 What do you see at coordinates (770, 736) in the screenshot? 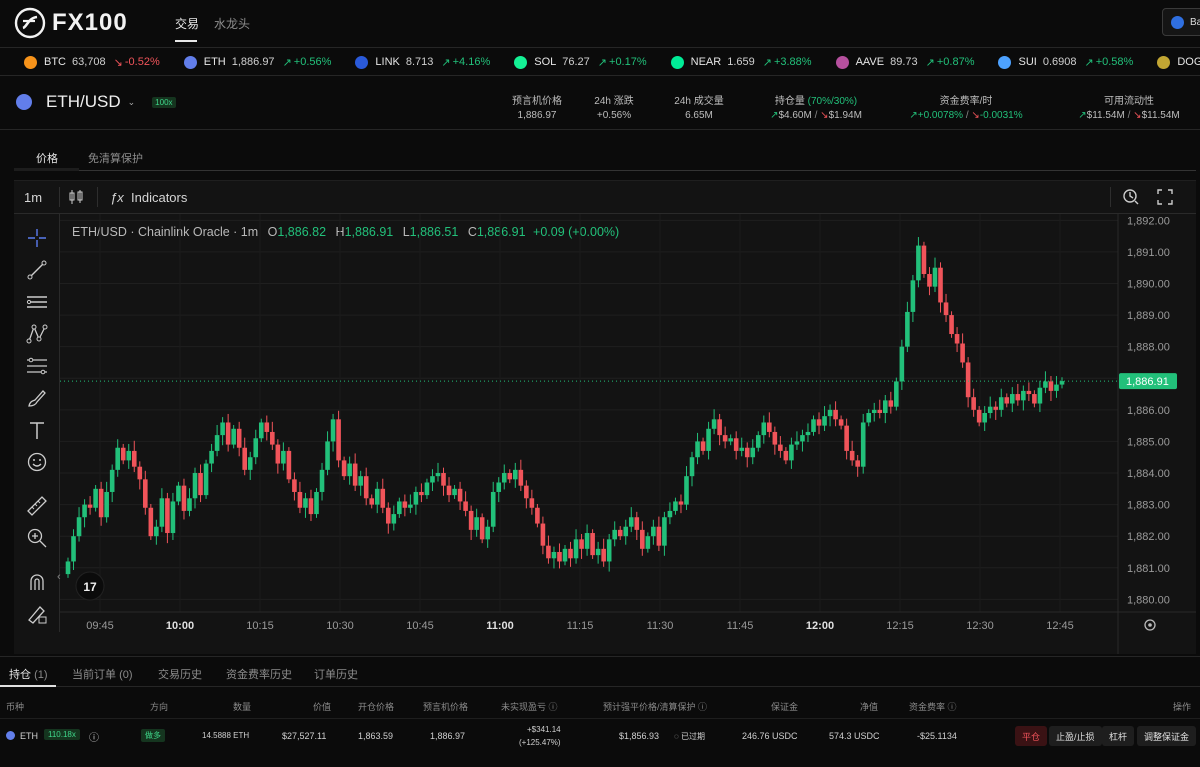
I see `row-margin: 246.76 USDC` at bounding box center [770, 736].